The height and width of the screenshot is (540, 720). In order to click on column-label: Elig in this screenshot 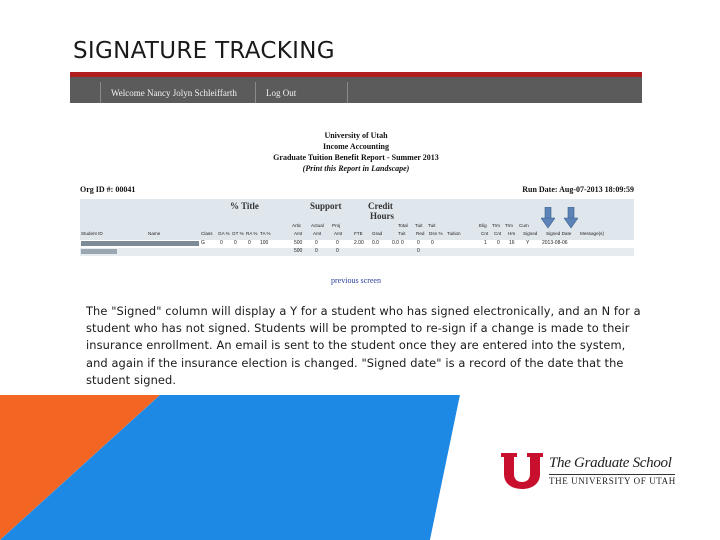, I will do `click(483, 225)`.